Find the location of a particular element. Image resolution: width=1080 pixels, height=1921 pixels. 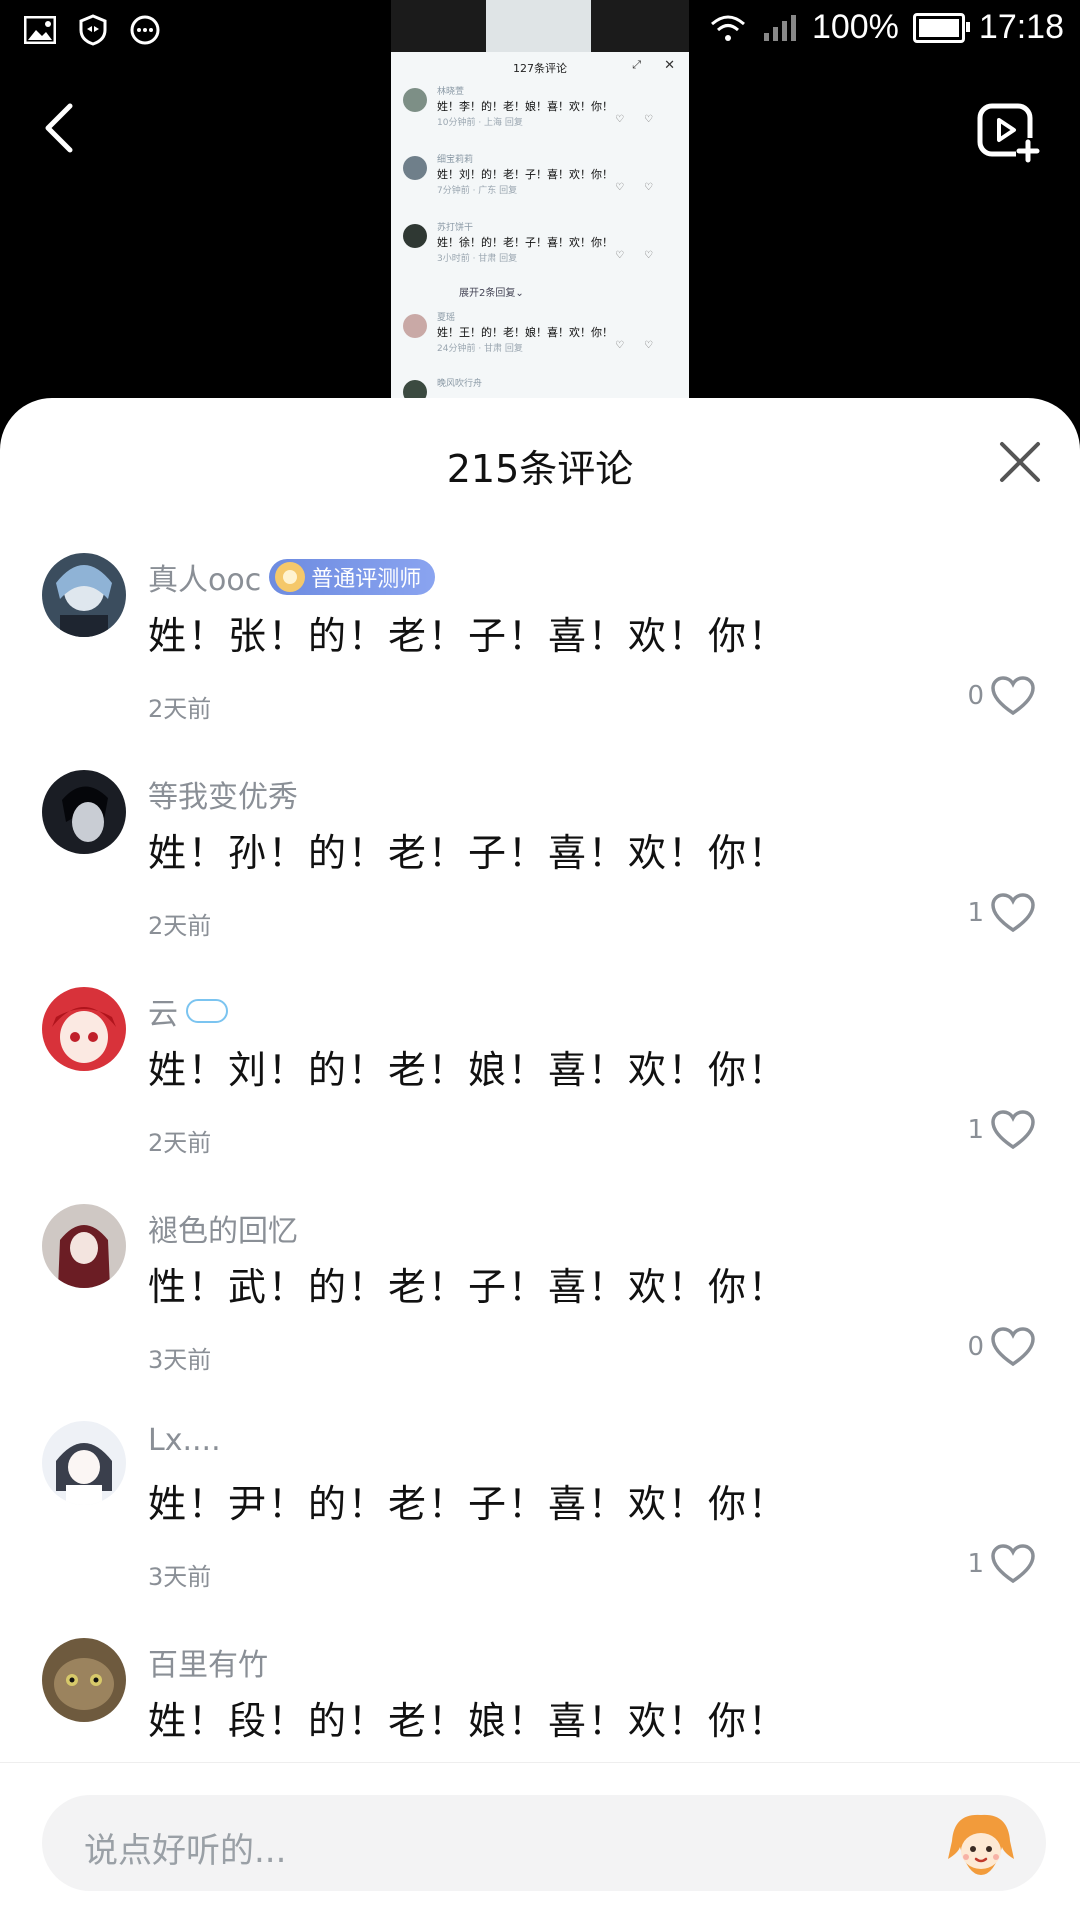

close-icon is located at coordinates (1020, 462).